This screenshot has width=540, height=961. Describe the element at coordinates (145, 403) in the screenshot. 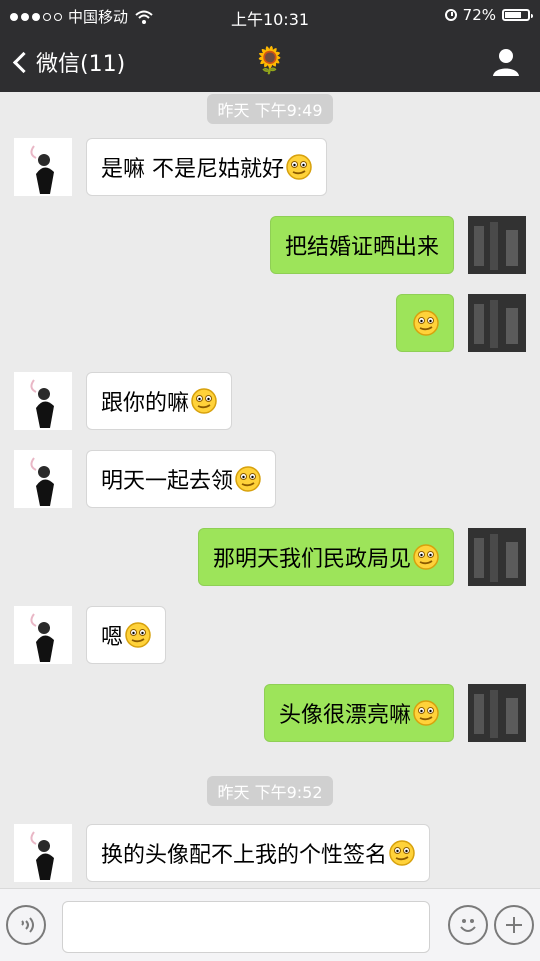

I see `message-text: 跟你的嘛` at that location.